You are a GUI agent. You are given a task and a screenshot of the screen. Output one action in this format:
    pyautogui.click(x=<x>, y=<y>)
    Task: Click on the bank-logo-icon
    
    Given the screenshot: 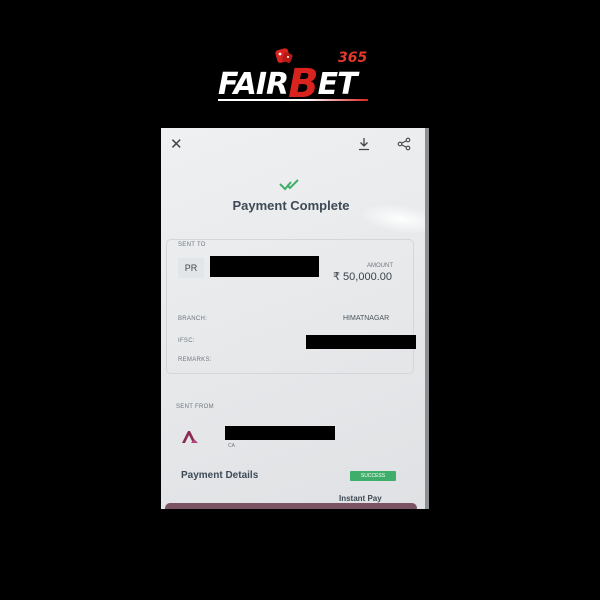 What is the action you would take?
    pyautogui.click(x=190, y=437)
    